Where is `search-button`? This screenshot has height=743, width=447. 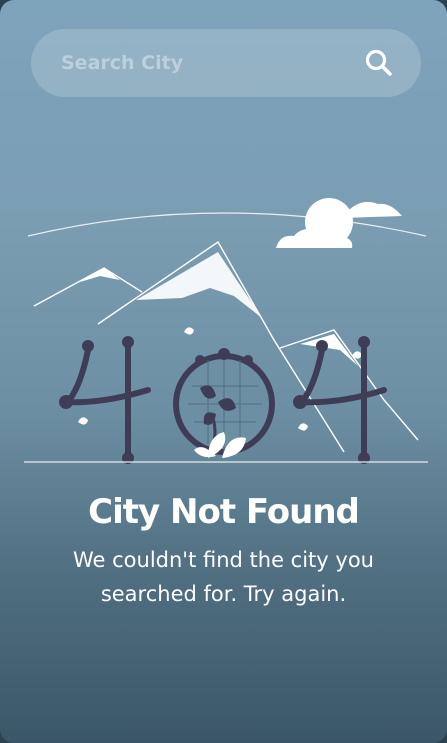
search-button is located at coordinates (379, 63).